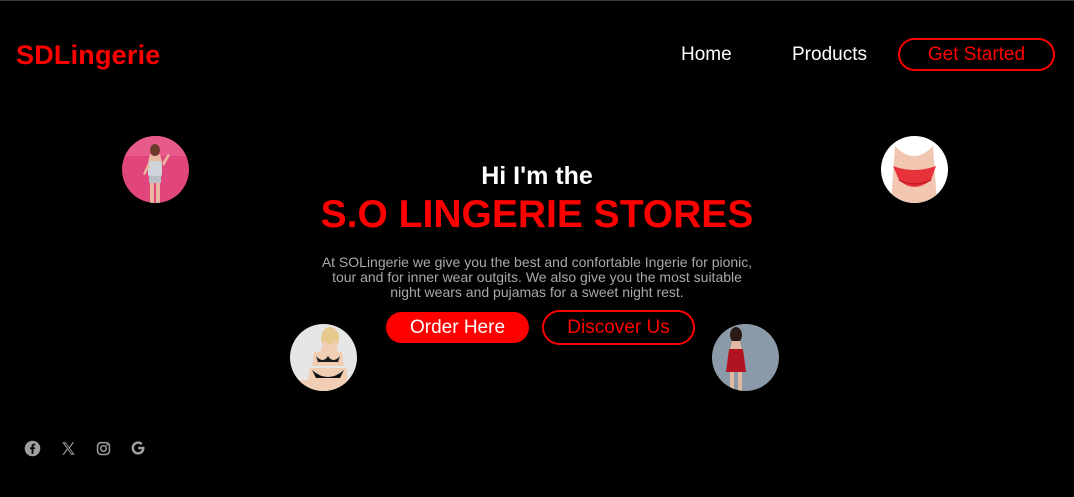  What do you see at coordinates (537, 0) in the screenshot?
I see `top-border` at bounding box center [537, 0].